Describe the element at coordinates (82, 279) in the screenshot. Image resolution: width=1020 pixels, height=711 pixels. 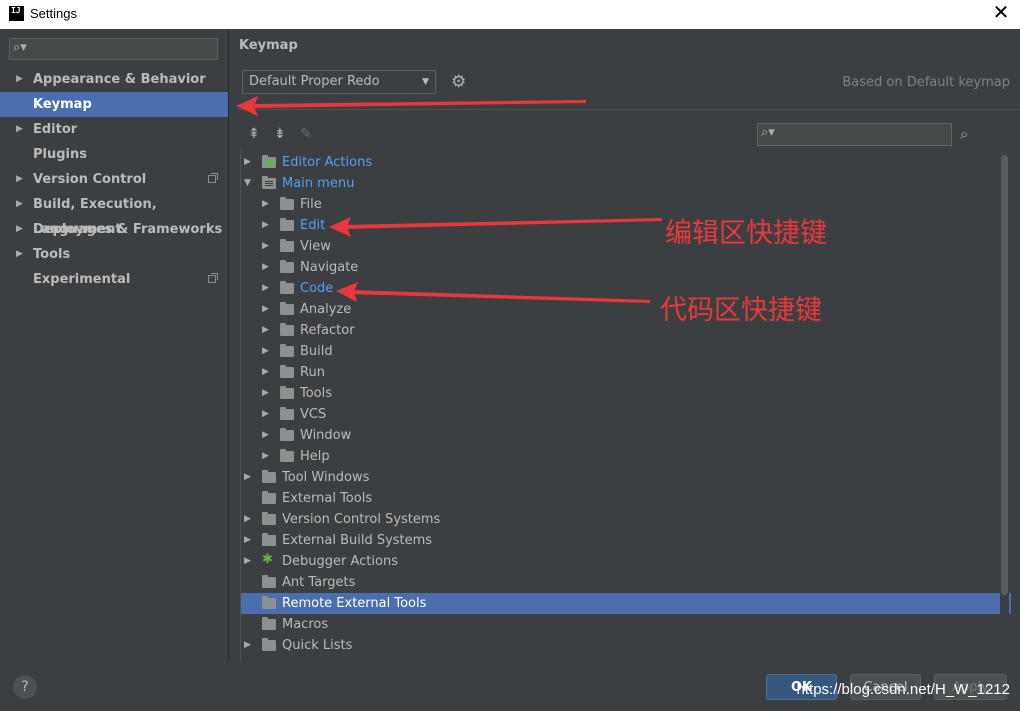
I see `sidebar-item-label: Experimental` at that location.